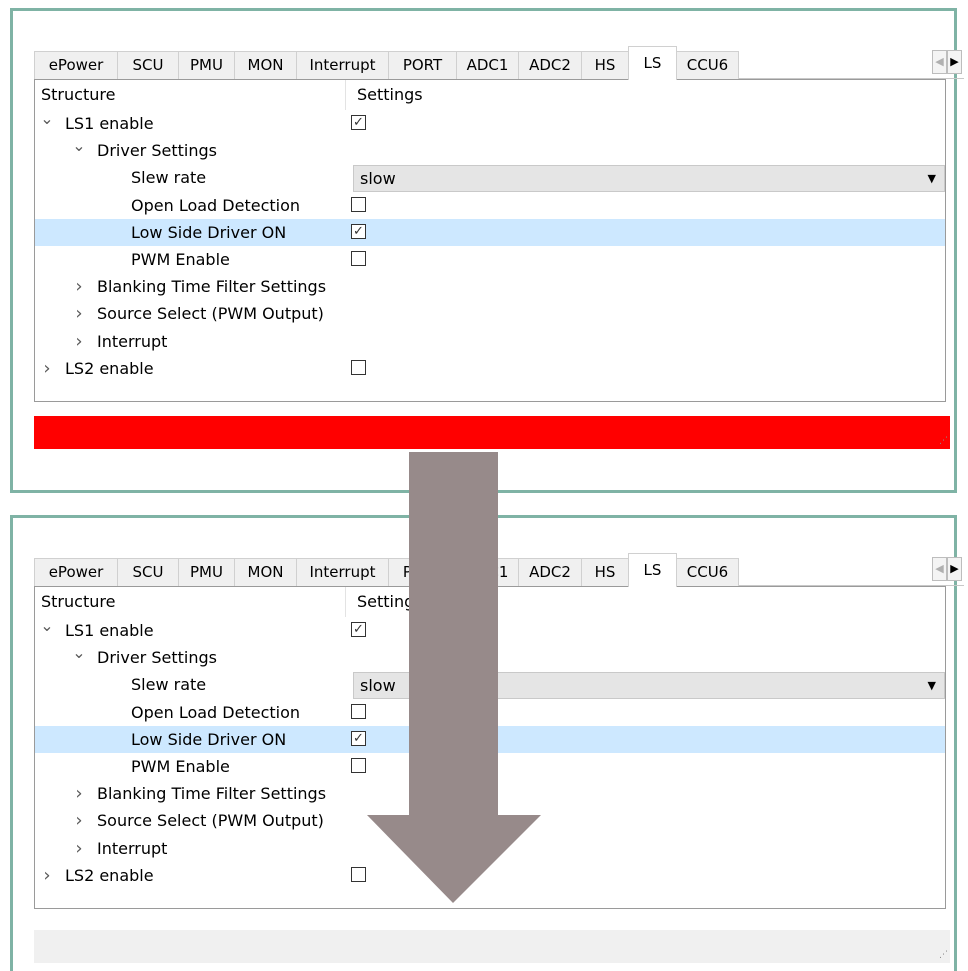  I want to click on tree-row-label: Driver Settings, so click(157, 658).